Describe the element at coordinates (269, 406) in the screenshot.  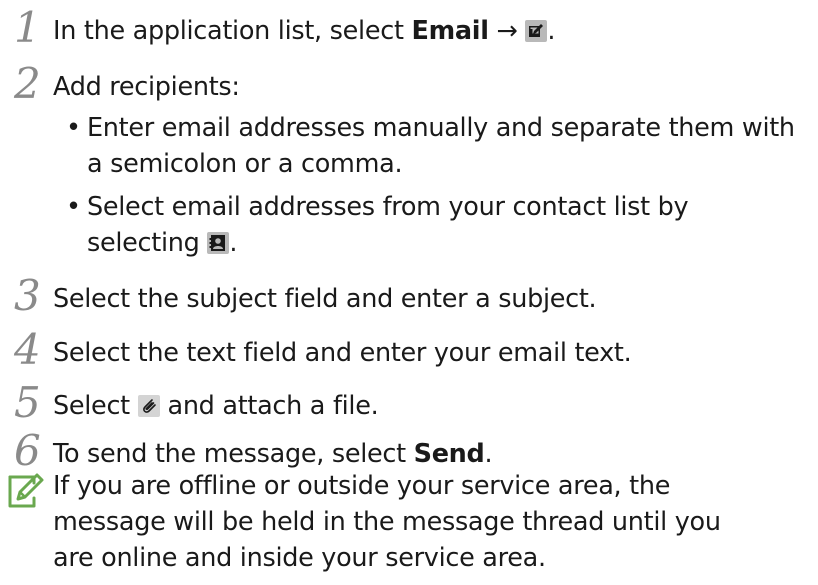
I see `step-text-part: and attach a file.` at that location.